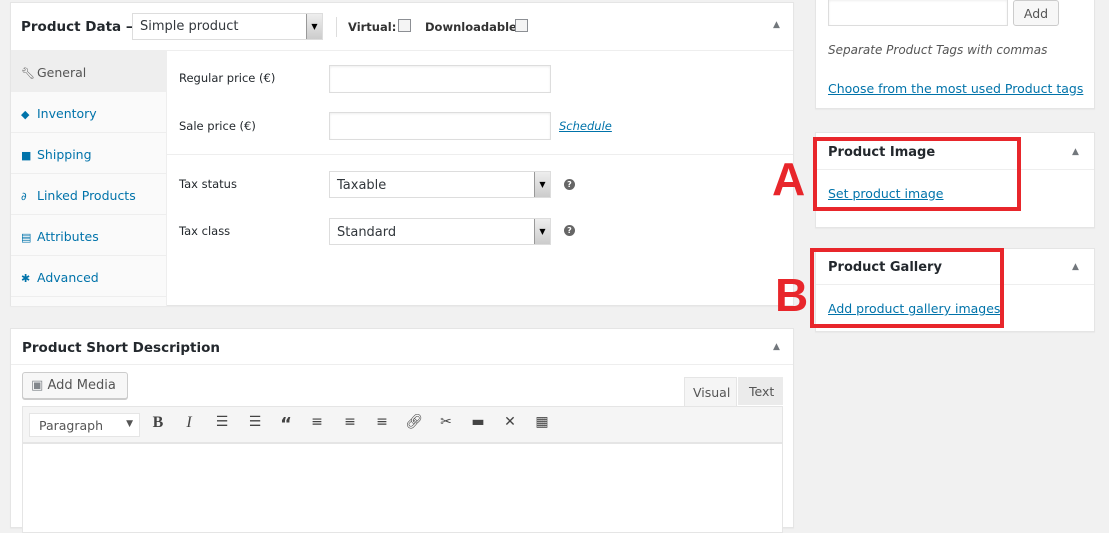  Describe the element at coordinates (158, 423) in the screenshot. I see `bold-icon: B` at that location.